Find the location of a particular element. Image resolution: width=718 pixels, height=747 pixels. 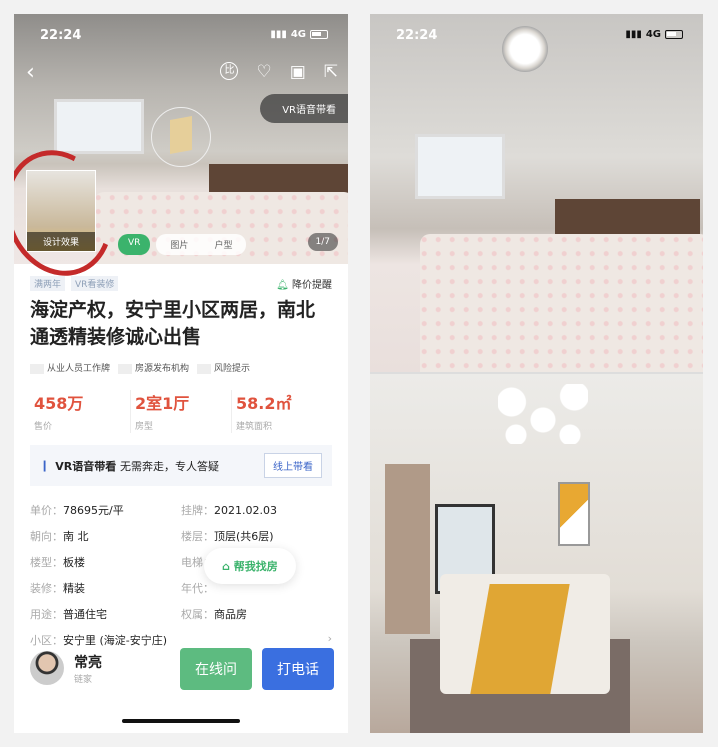

chat-online-button: 在线问 is located at coordinates (216, 669).